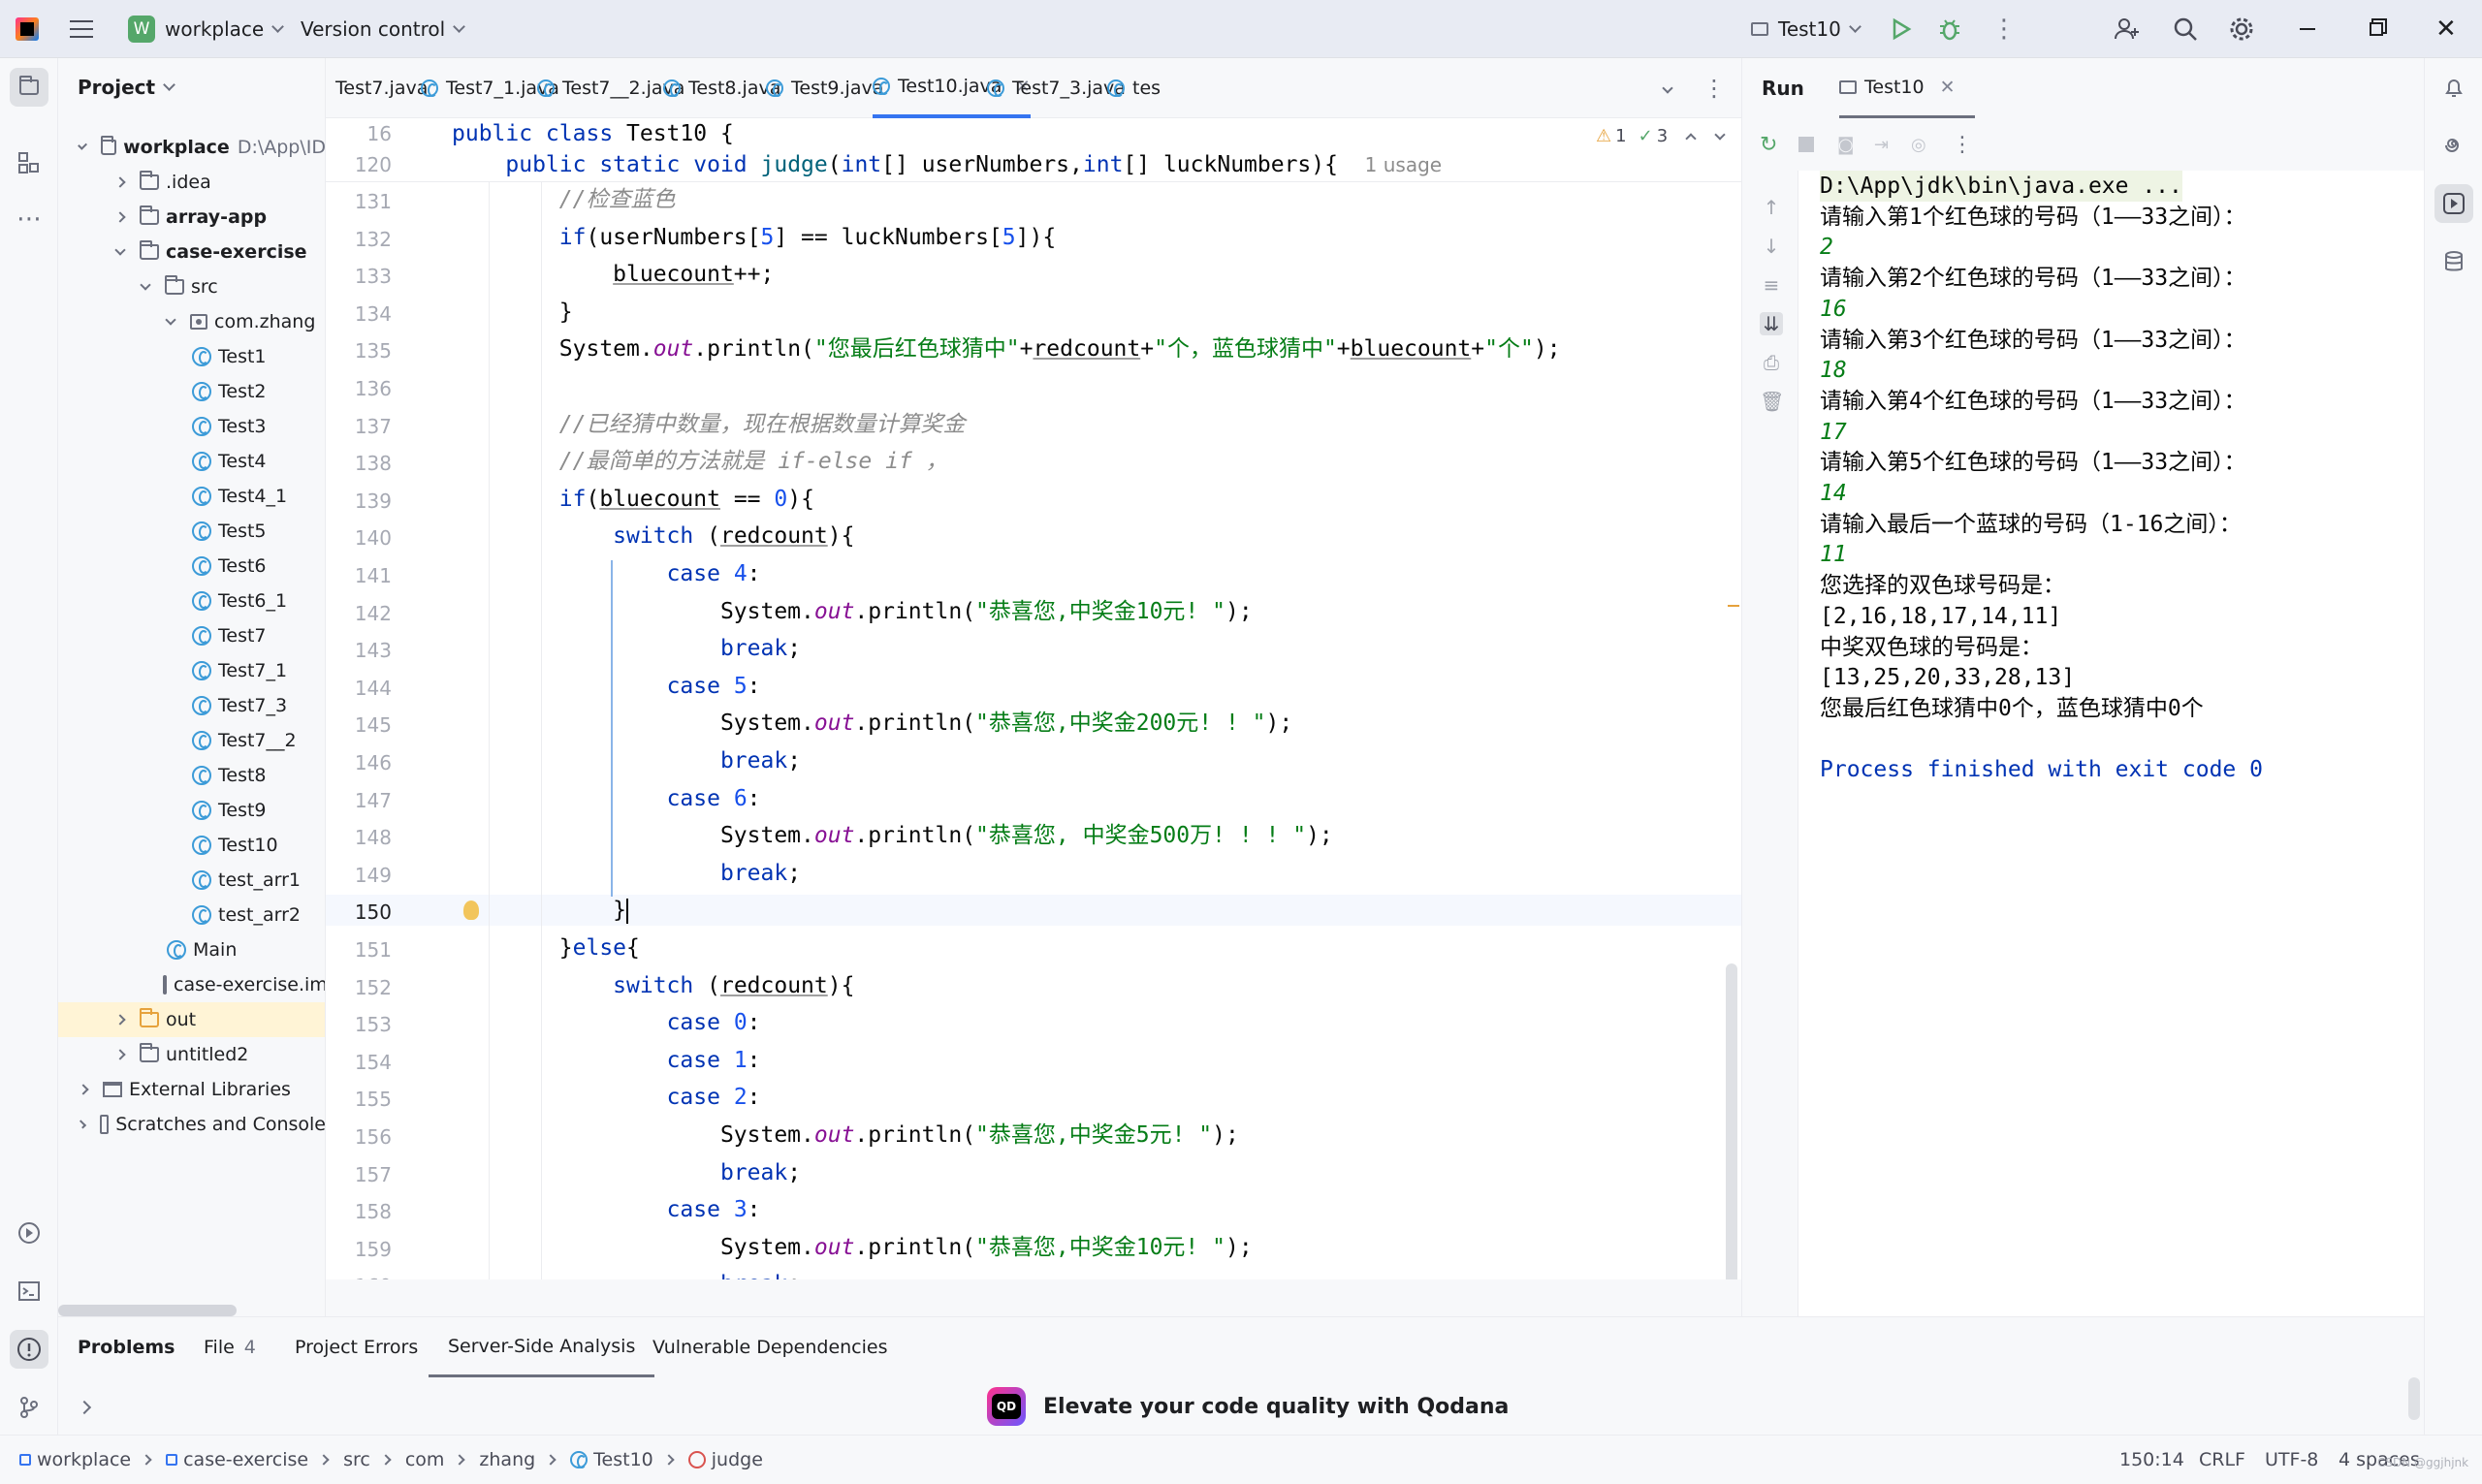 This screenshot has height=1484, width=2482. I want to click on code-line: if(userNumbers[5] == luckNumbers[5]){, so click(754, 237).